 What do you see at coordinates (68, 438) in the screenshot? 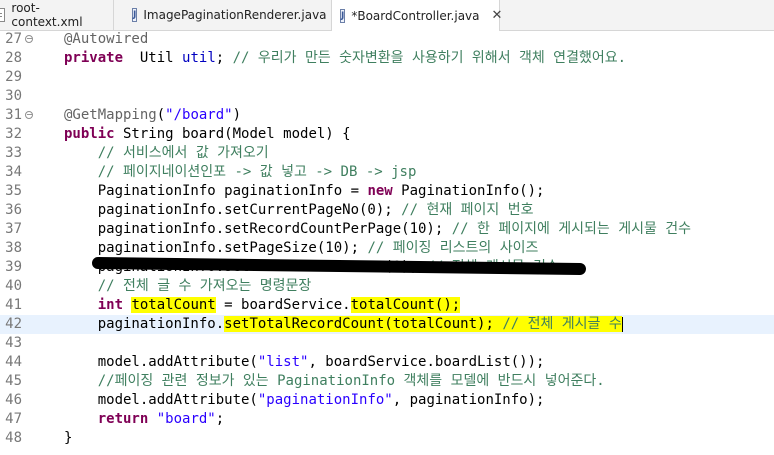
I see `code-text: }` at bounding box center [68, 438].